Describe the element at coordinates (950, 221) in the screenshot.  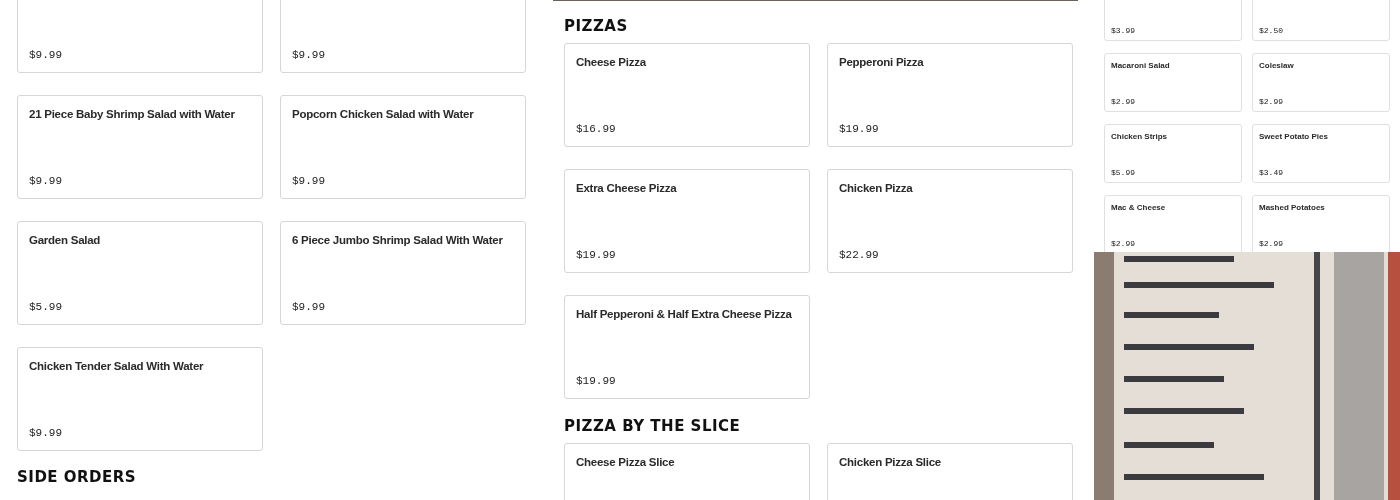
I see `menu-item-card: Chicken Pizza $22.99` at that location.